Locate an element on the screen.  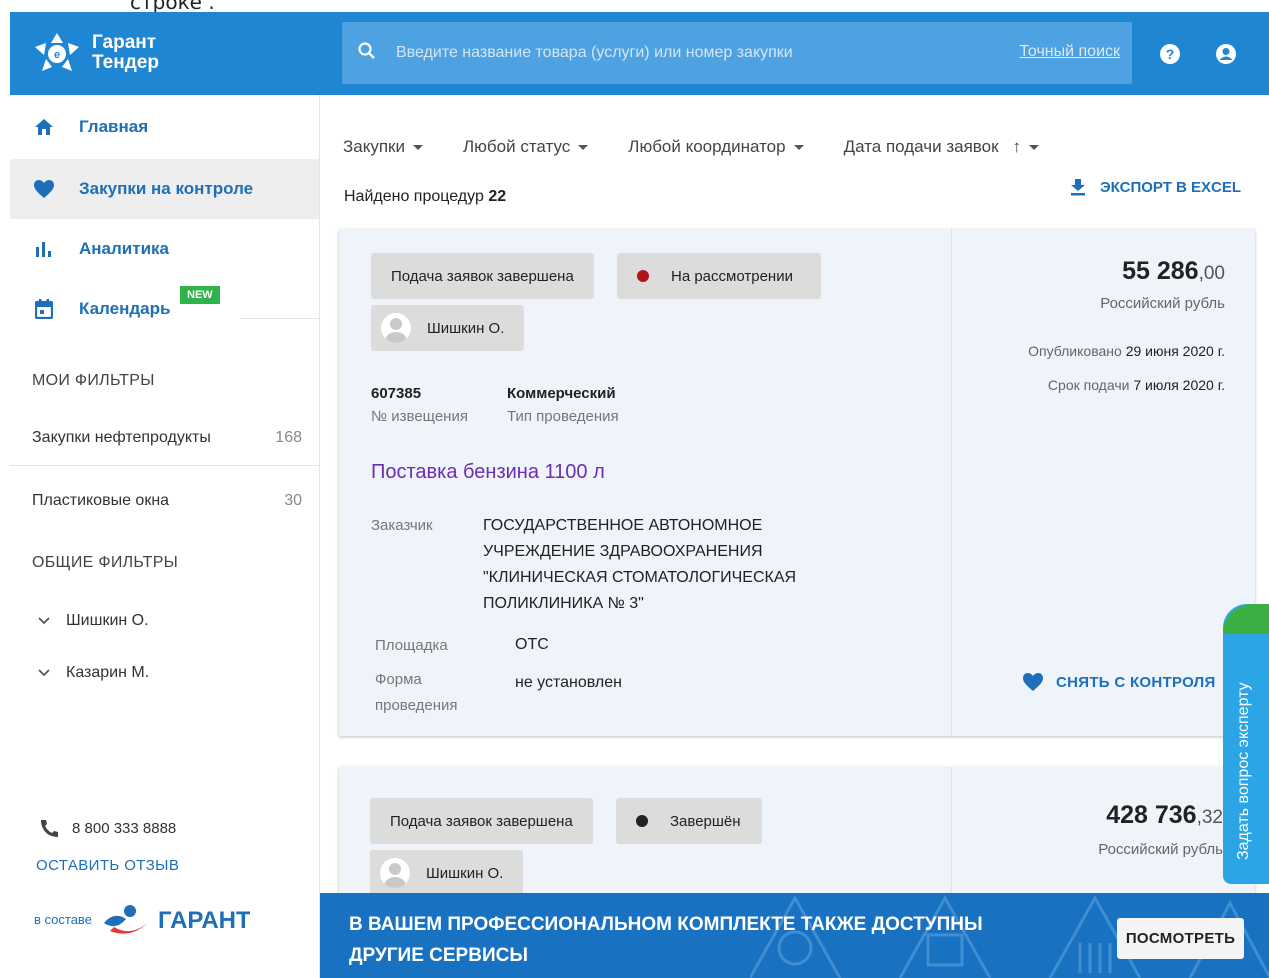
person-name: Казарин М. is located at coordinates (108, 672).